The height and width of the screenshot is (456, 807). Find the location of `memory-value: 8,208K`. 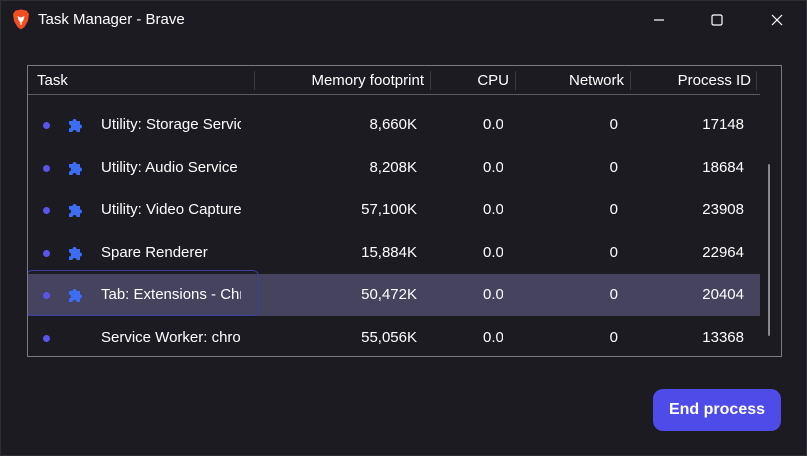

memory-value: 8,208K is located at coordinates (393, 167).